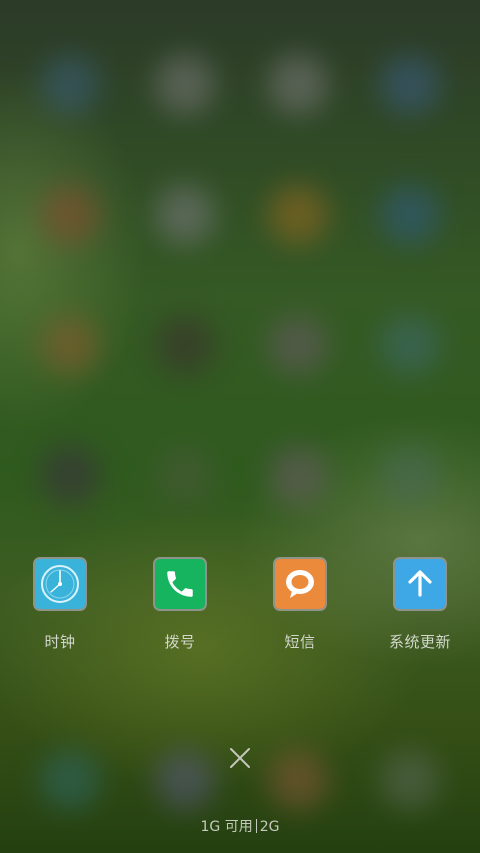 The image size is (480, 853). What do you see at coordinates (180, 642) in the screenshot?
I see `app-label-phone: 拨号` at bounding box center [180, 642].